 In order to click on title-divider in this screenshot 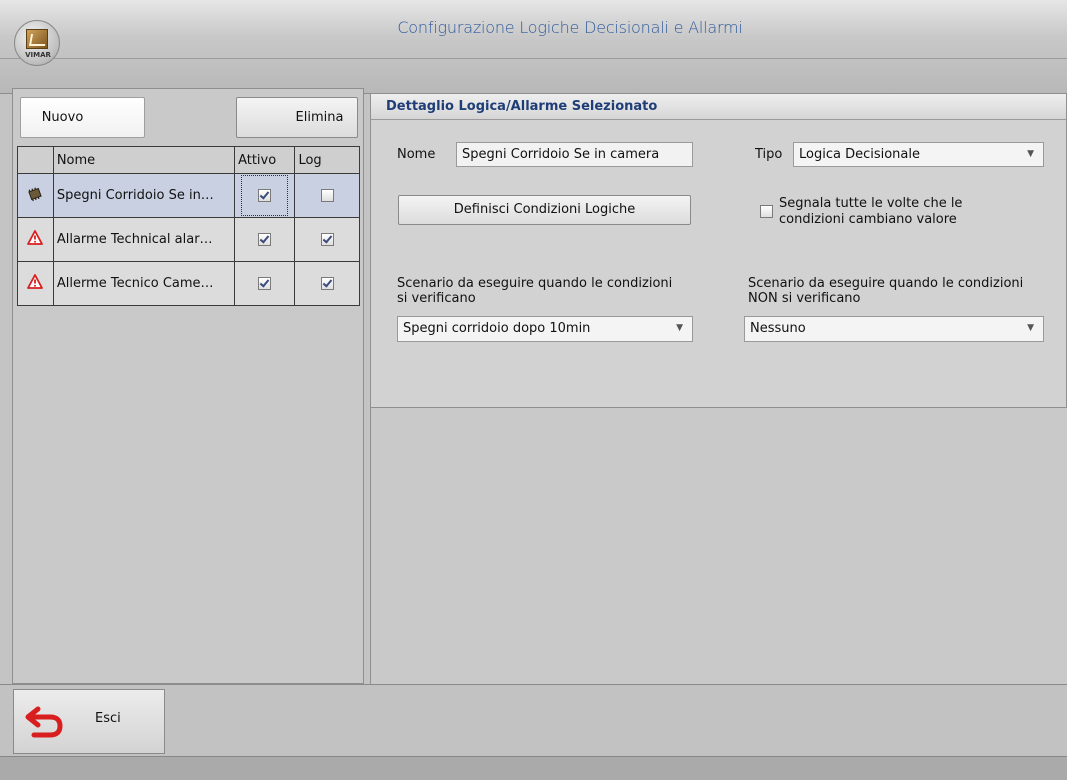, I will do `click(533, 58)`.